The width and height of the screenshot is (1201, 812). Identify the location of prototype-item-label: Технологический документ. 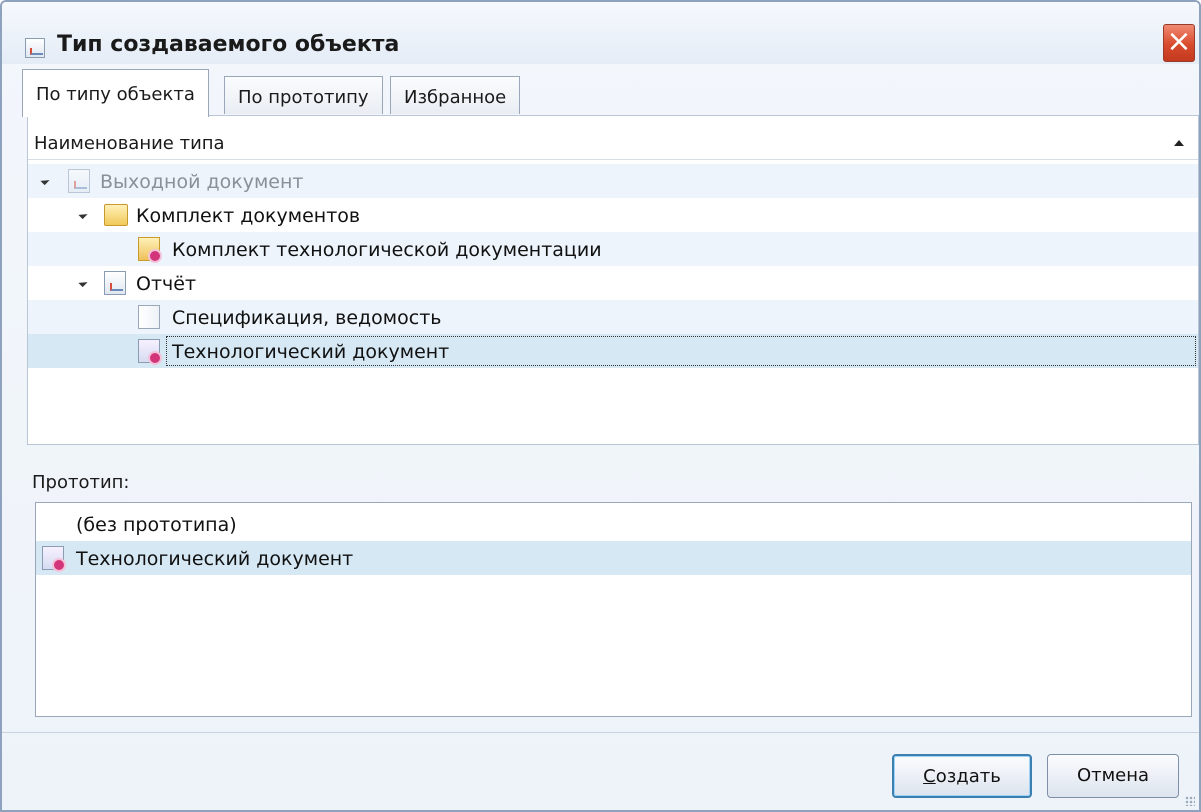
(215, 559).